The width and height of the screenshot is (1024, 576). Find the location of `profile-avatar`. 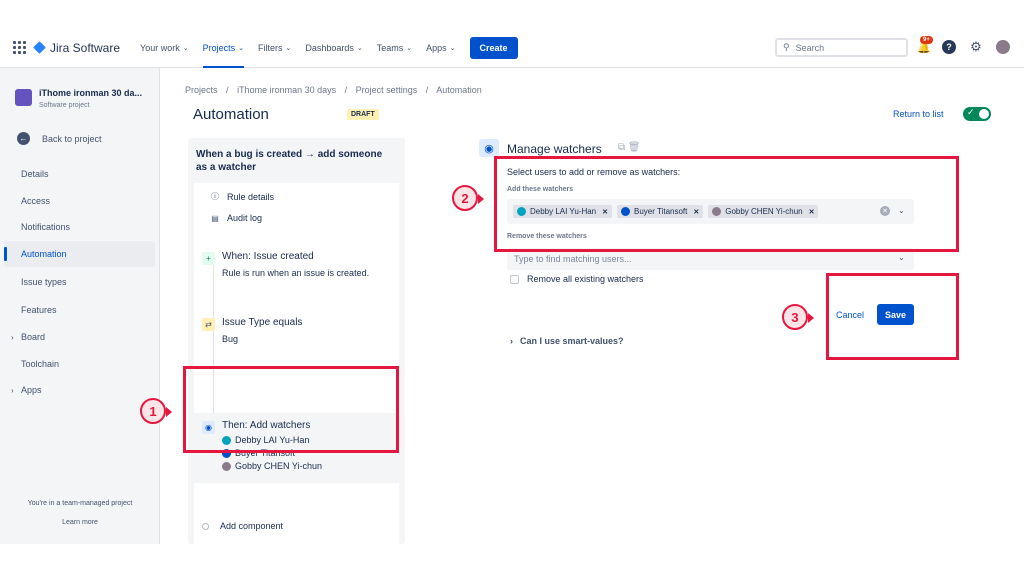

profile-avatar is located at coordinates (1003, 47).